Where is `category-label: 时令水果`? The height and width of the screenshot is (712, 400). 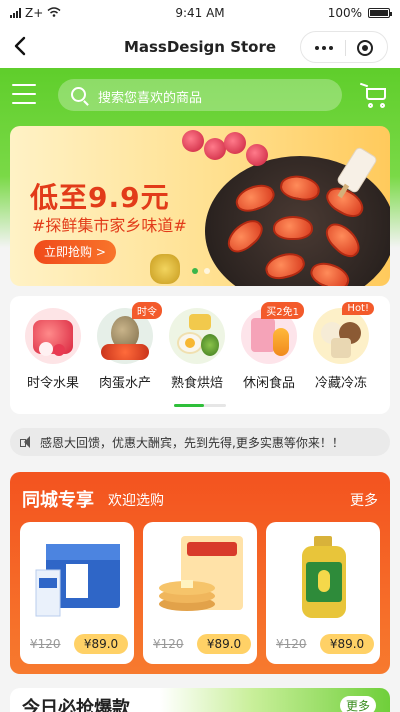
category-label: 时令水果 is located at coordinates (52, 383).